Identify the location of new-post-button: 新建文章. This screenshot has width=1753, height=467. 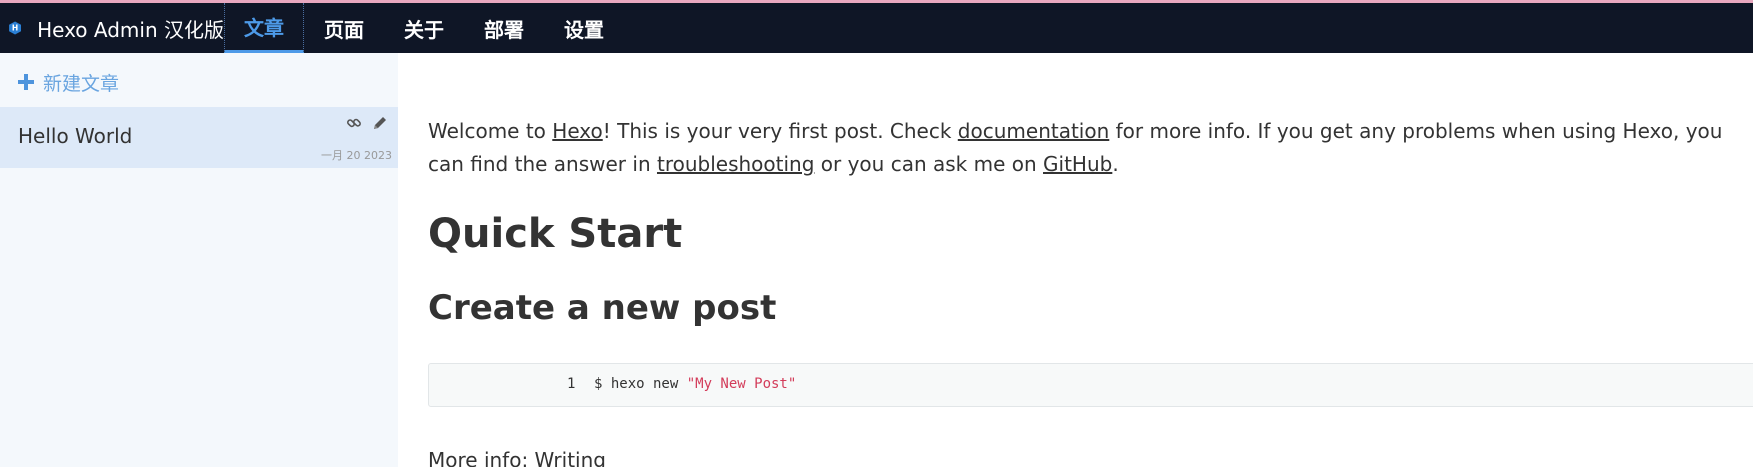
(68, 82).